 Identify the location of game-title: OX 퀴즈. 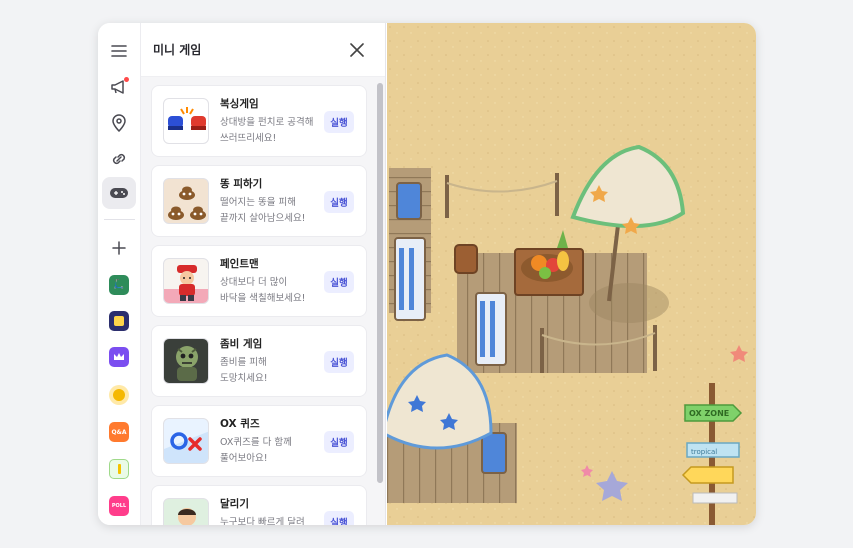
(240, 424).